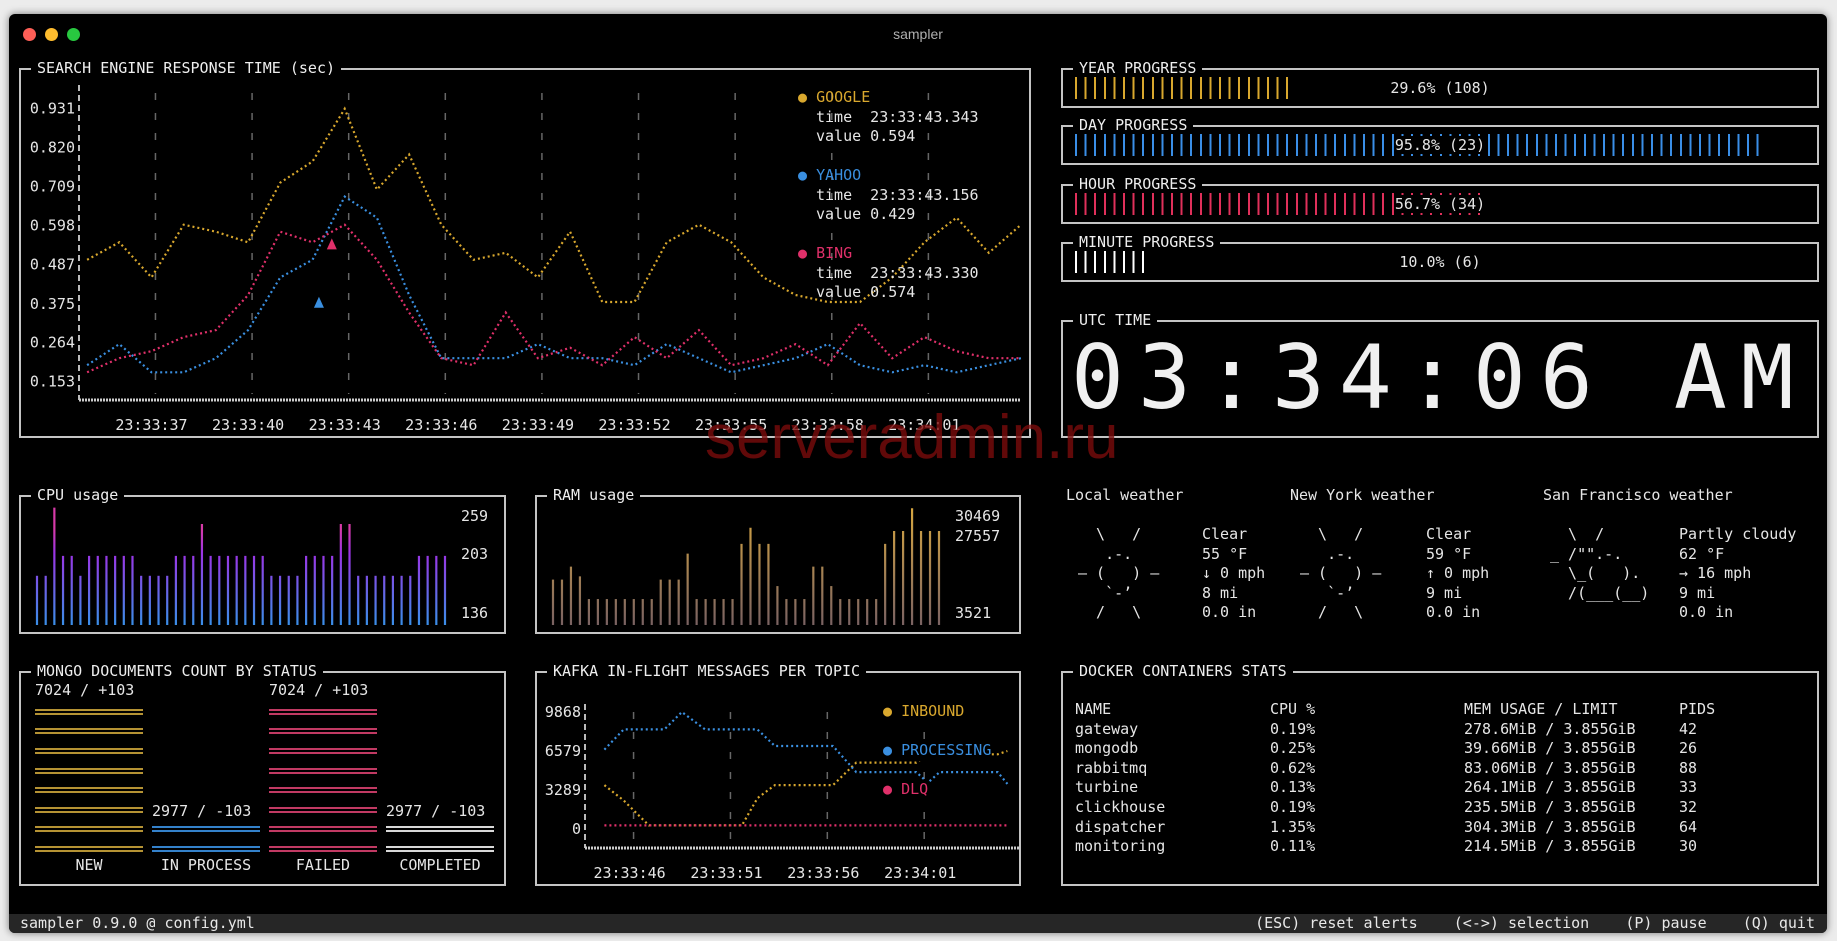  What do you see at coordinates (731, 425) in the screenshot?
I see `x-tick-label: 23:33:55` at bounding box center [731, 425].